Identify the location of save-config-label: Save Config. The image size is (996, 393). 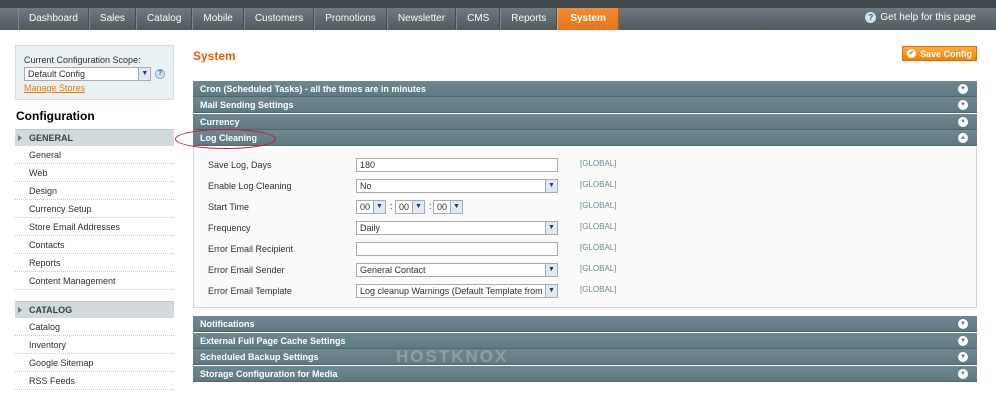
(945, 53).